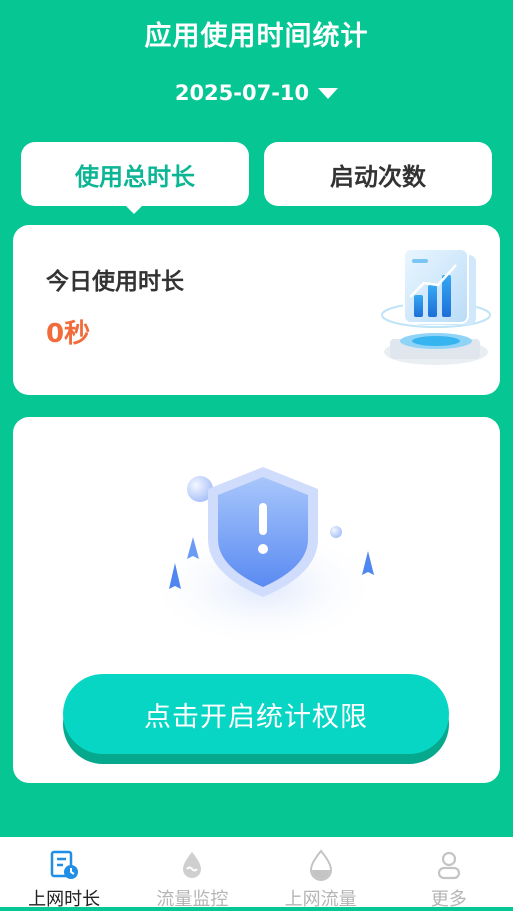  Describe the element at coordinates (448, 899) in the screenshot. I see `nav-label-more: 更多` at that location.